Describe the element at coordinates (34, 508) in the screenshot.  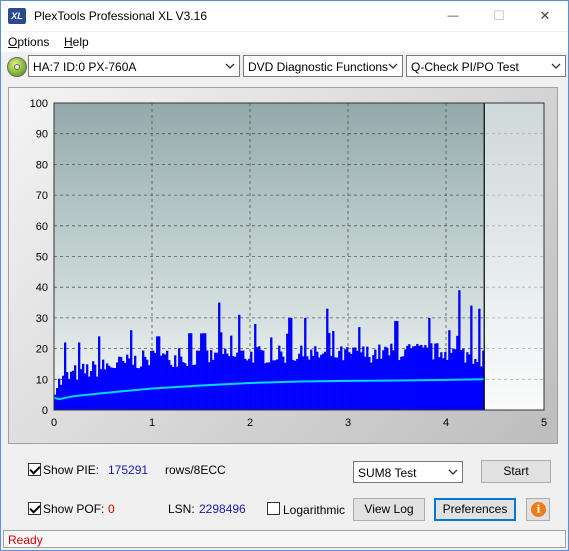
I see `show-poe-checkbox` at that location.